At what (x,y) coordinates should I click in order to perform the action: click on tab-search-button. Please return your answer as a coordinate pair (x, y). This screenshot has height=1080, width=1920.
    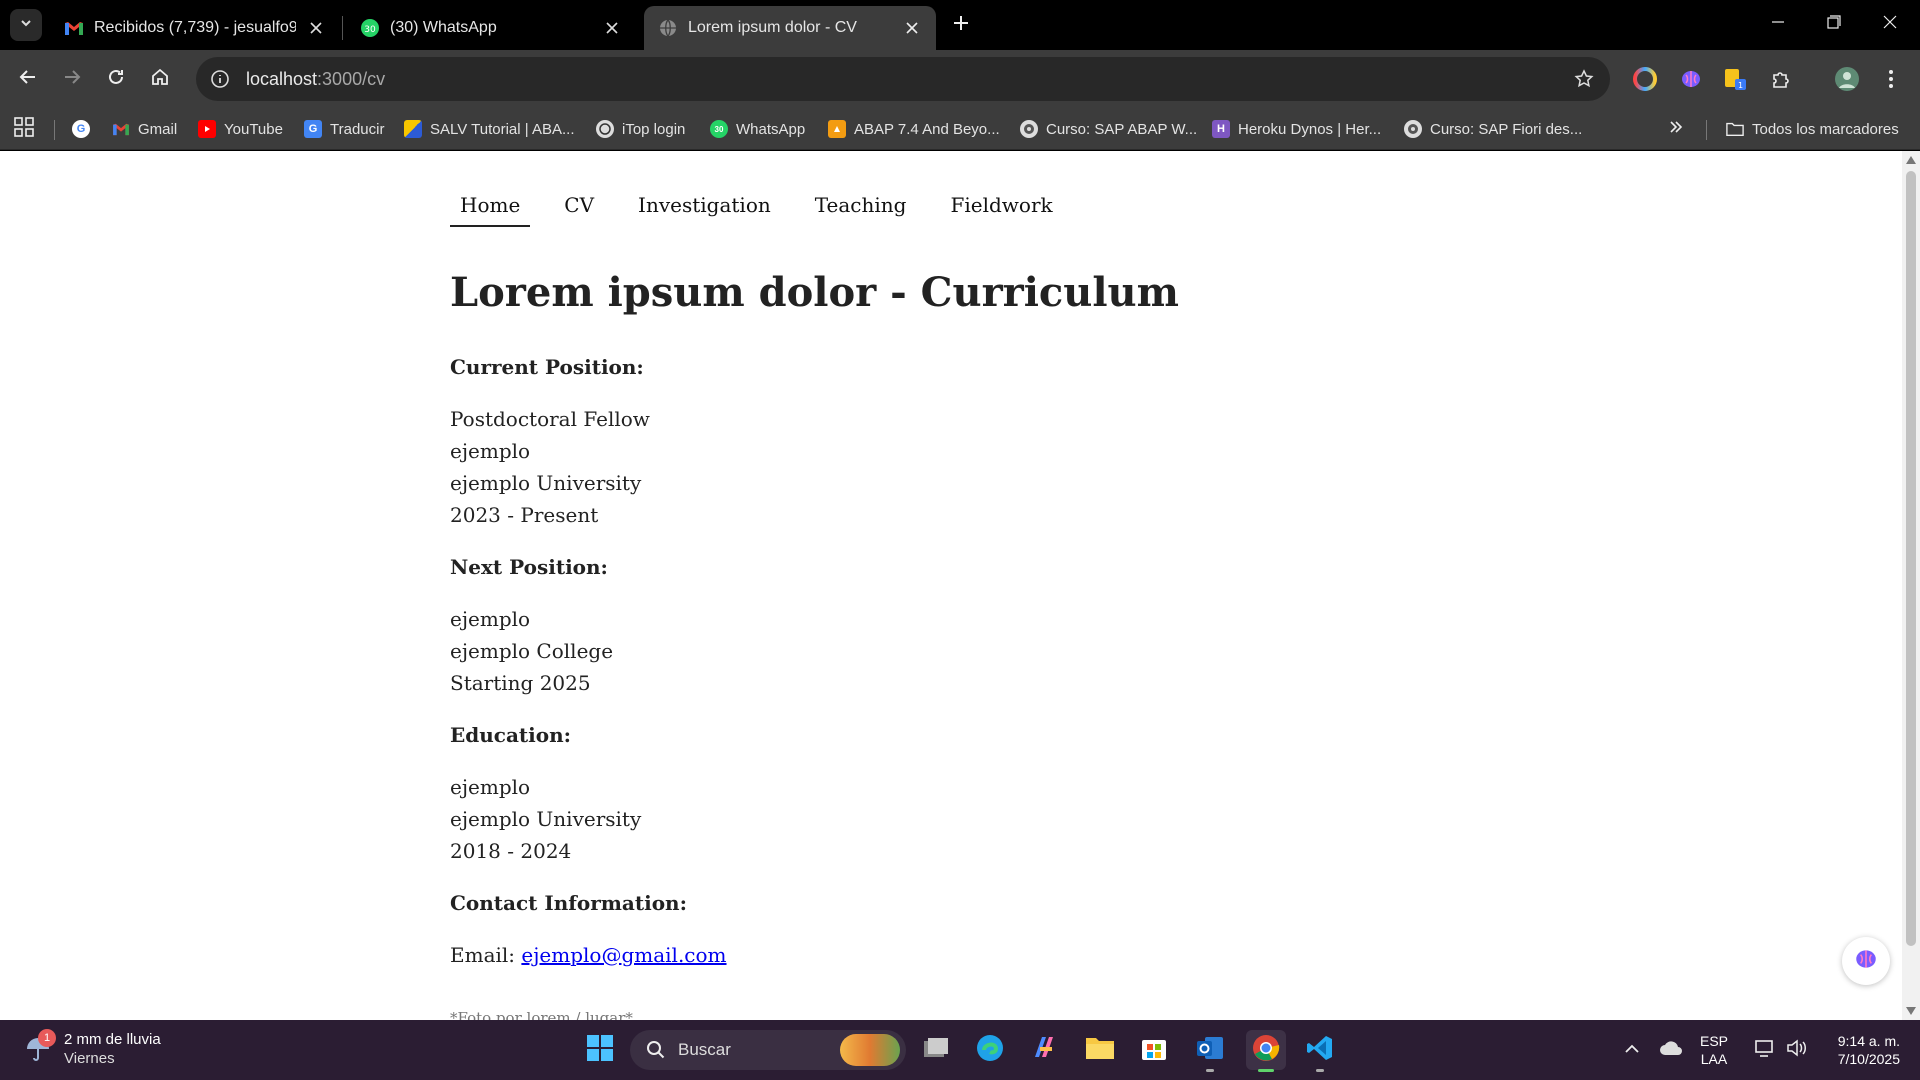
    Looking at the image, I should click on (26, 25).